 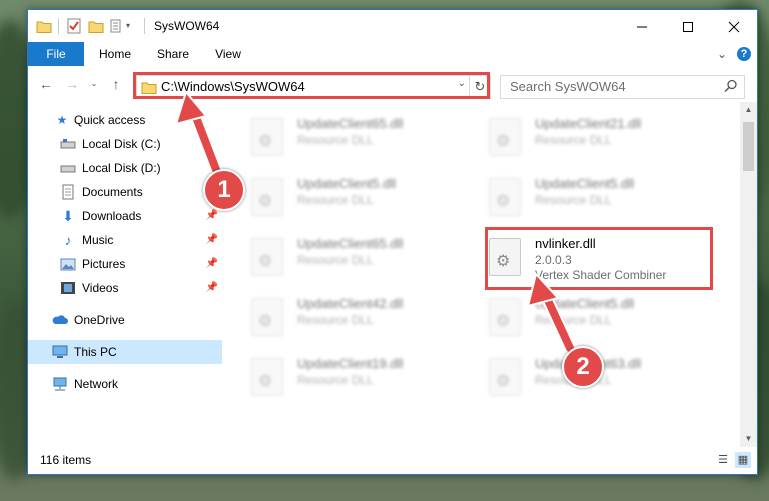 What do you see at coordinates (731, 86) in the screenshot?
I see `search-icon` at bounding box center [731, 86].